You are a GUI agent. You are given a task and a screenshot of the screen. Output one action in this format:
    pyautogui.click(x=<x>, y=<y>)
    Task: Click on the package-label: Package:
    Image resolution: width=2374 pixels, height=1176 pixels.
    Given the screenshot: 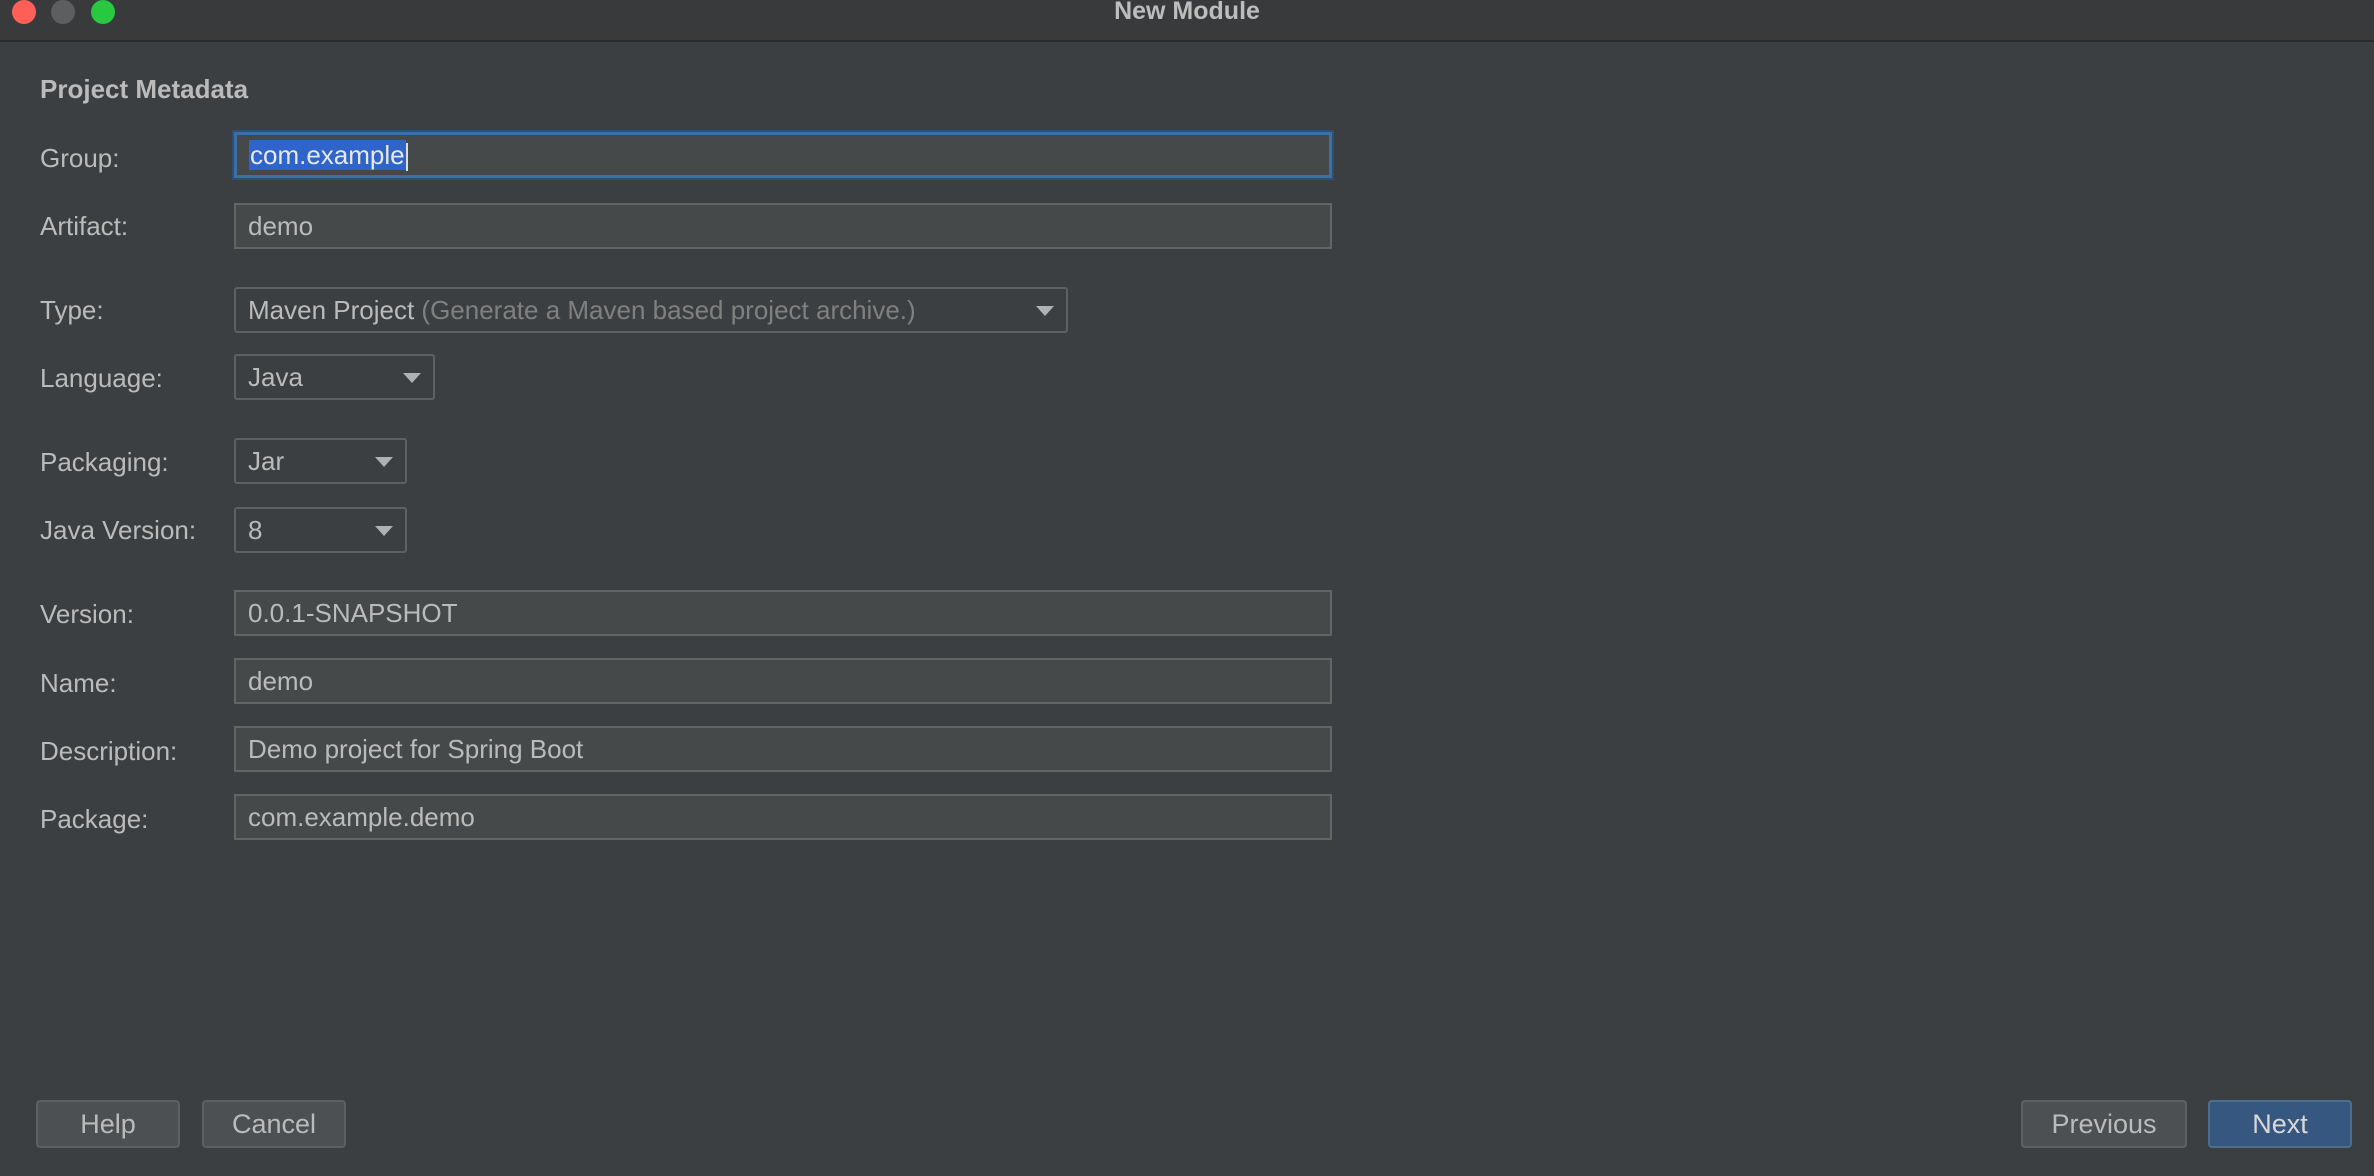 What is the action you would take?
    pyautogui.click(x=94, y=819)
    